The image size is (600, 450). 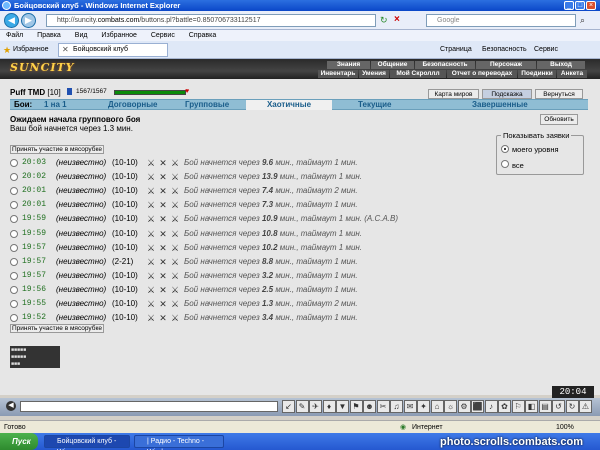 I want to click on chat-tool-icon: ▤, so click(x=545, y=406).